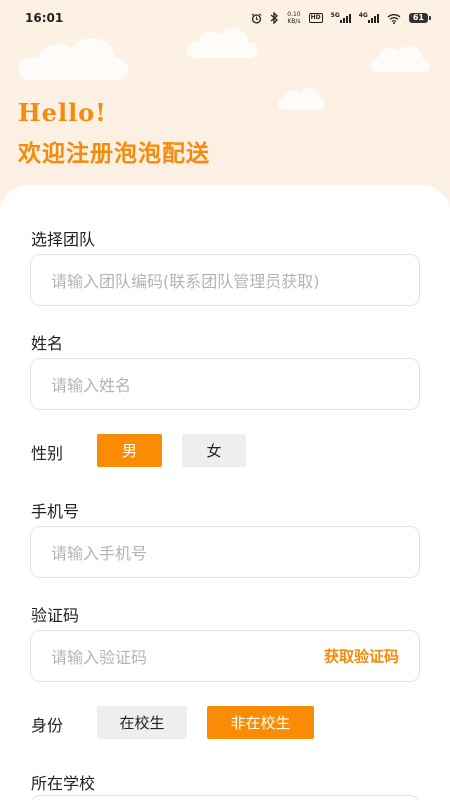  I want to click on signal-4g-icon: 4G, so click(369, 18).